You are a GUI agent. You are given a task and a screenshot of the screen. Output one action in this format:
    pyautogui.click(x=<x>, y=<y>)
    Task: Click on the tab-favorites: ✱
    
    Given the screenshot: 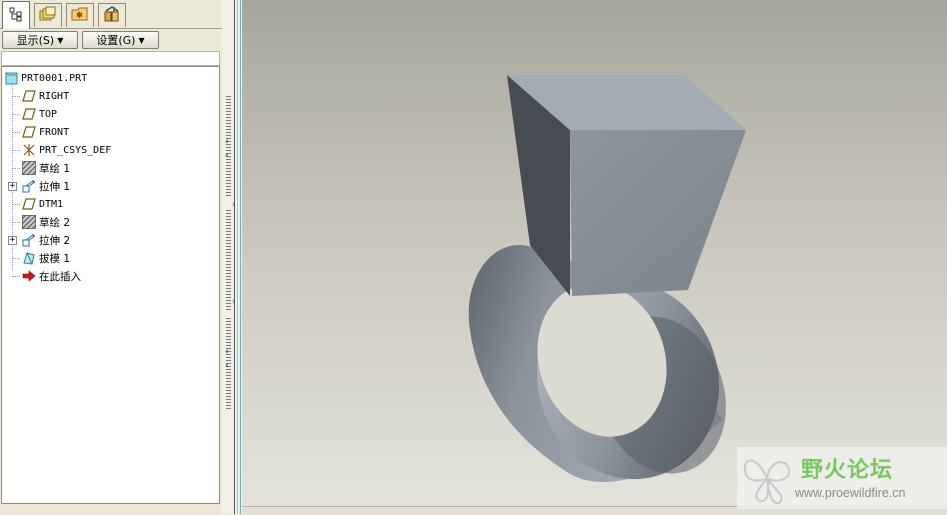 What is the action you would take?
    pyautogui.click(x=80, y=15)
    